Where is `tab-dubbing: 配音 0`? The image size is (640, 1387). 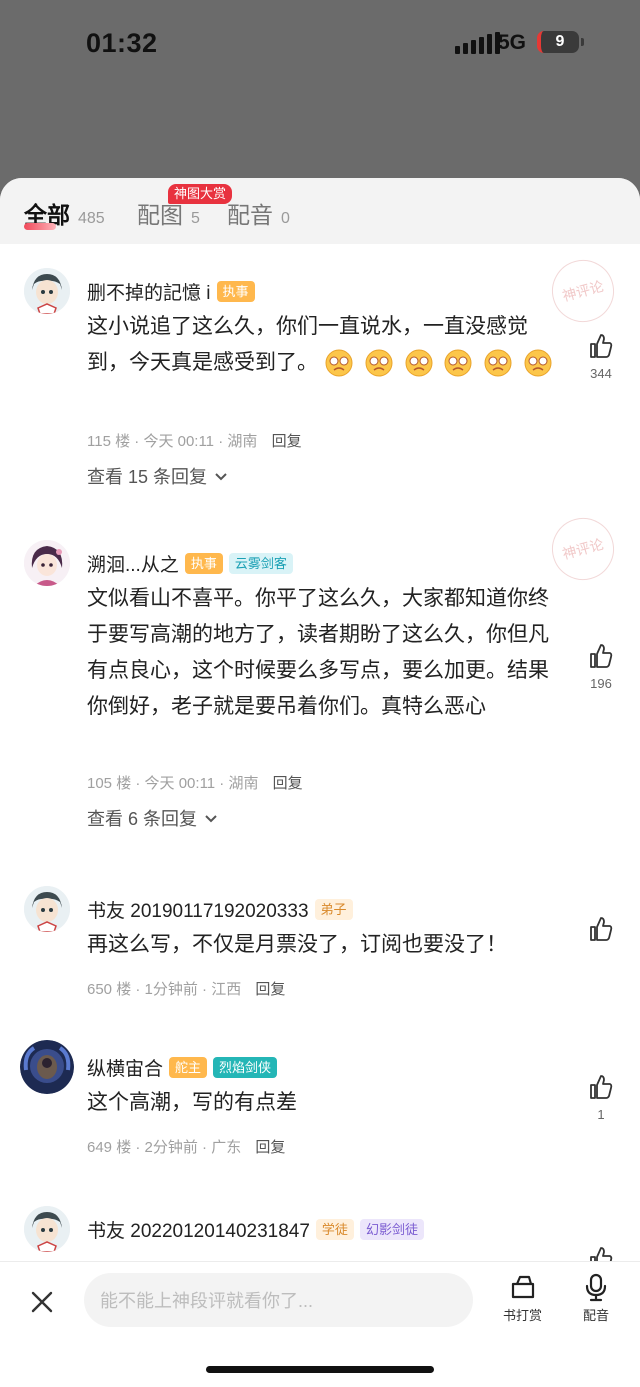 tab-dubbing: 配音 0 is located at coordinates (258, 213).